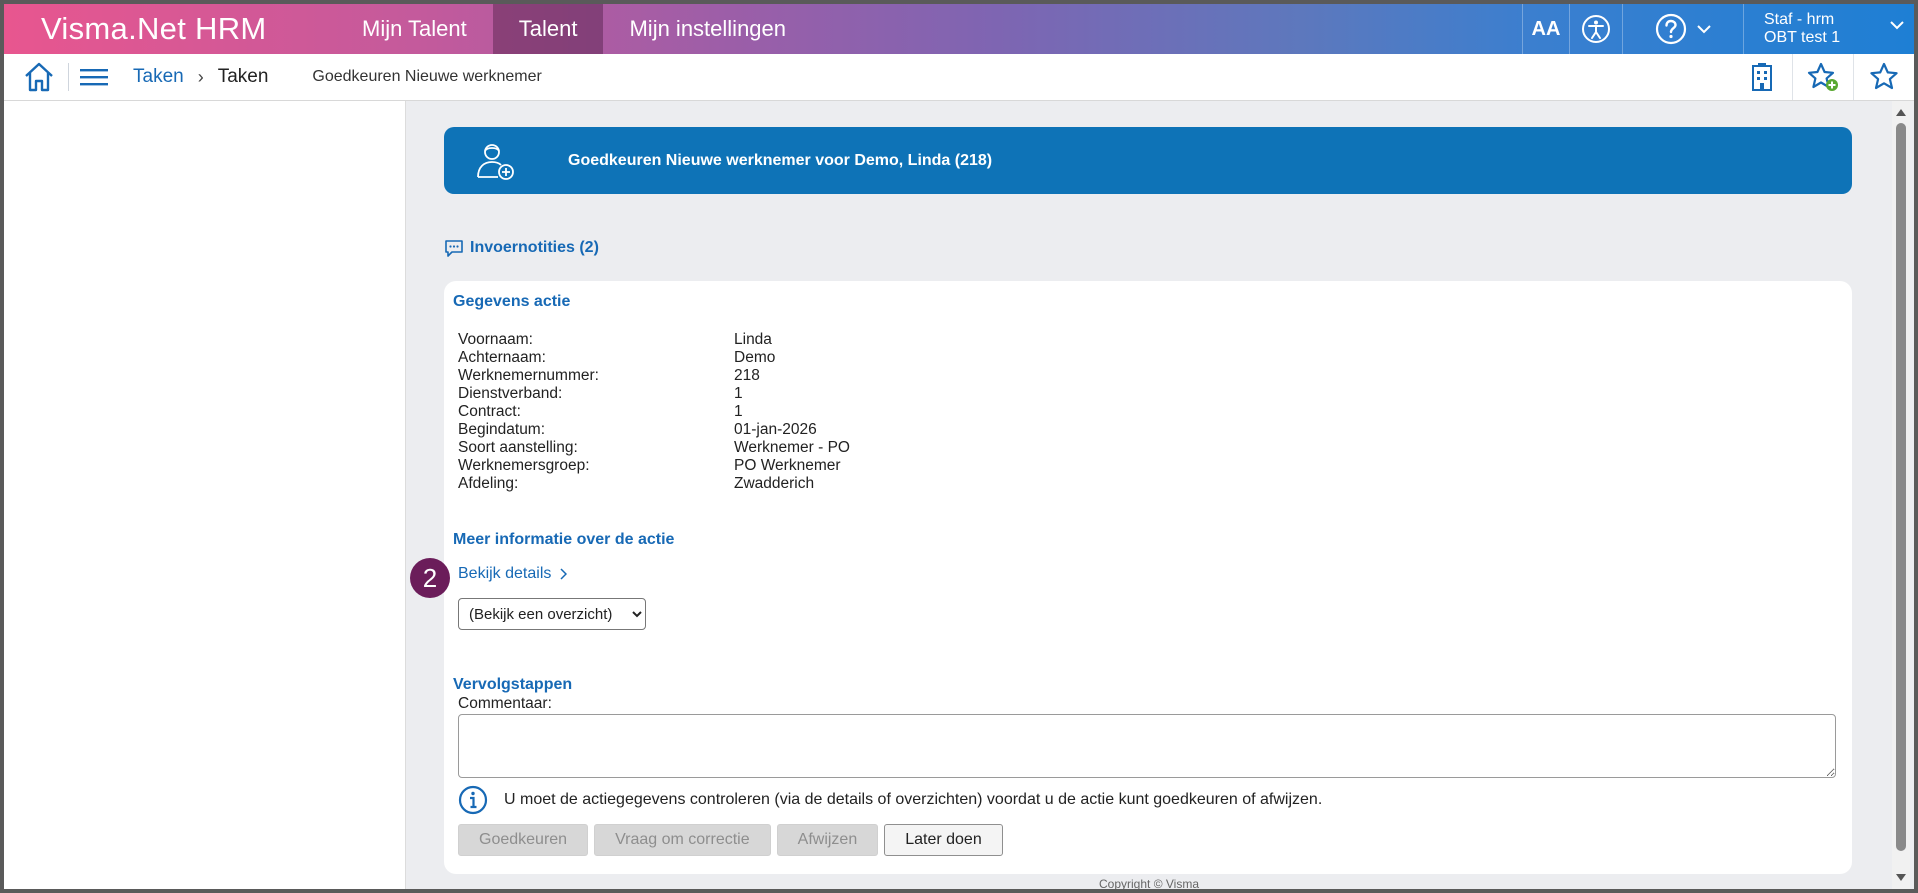  I want to click on detail-row: Begindatum: 01-jan-2026, so click(654, 430).